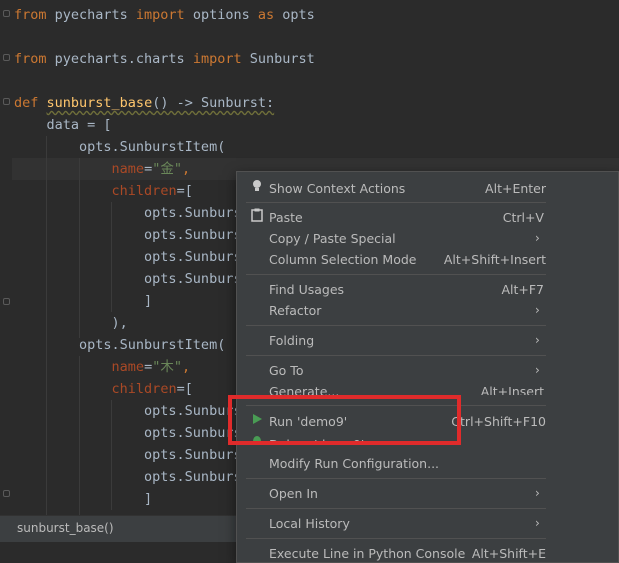 The height and width of the screenshot is (563, 619). What do you see at coordinates (523, 217) in the screenshot?
I see `menu-item-shortcut: Ctrl+V` at bounding box center [523, 217].